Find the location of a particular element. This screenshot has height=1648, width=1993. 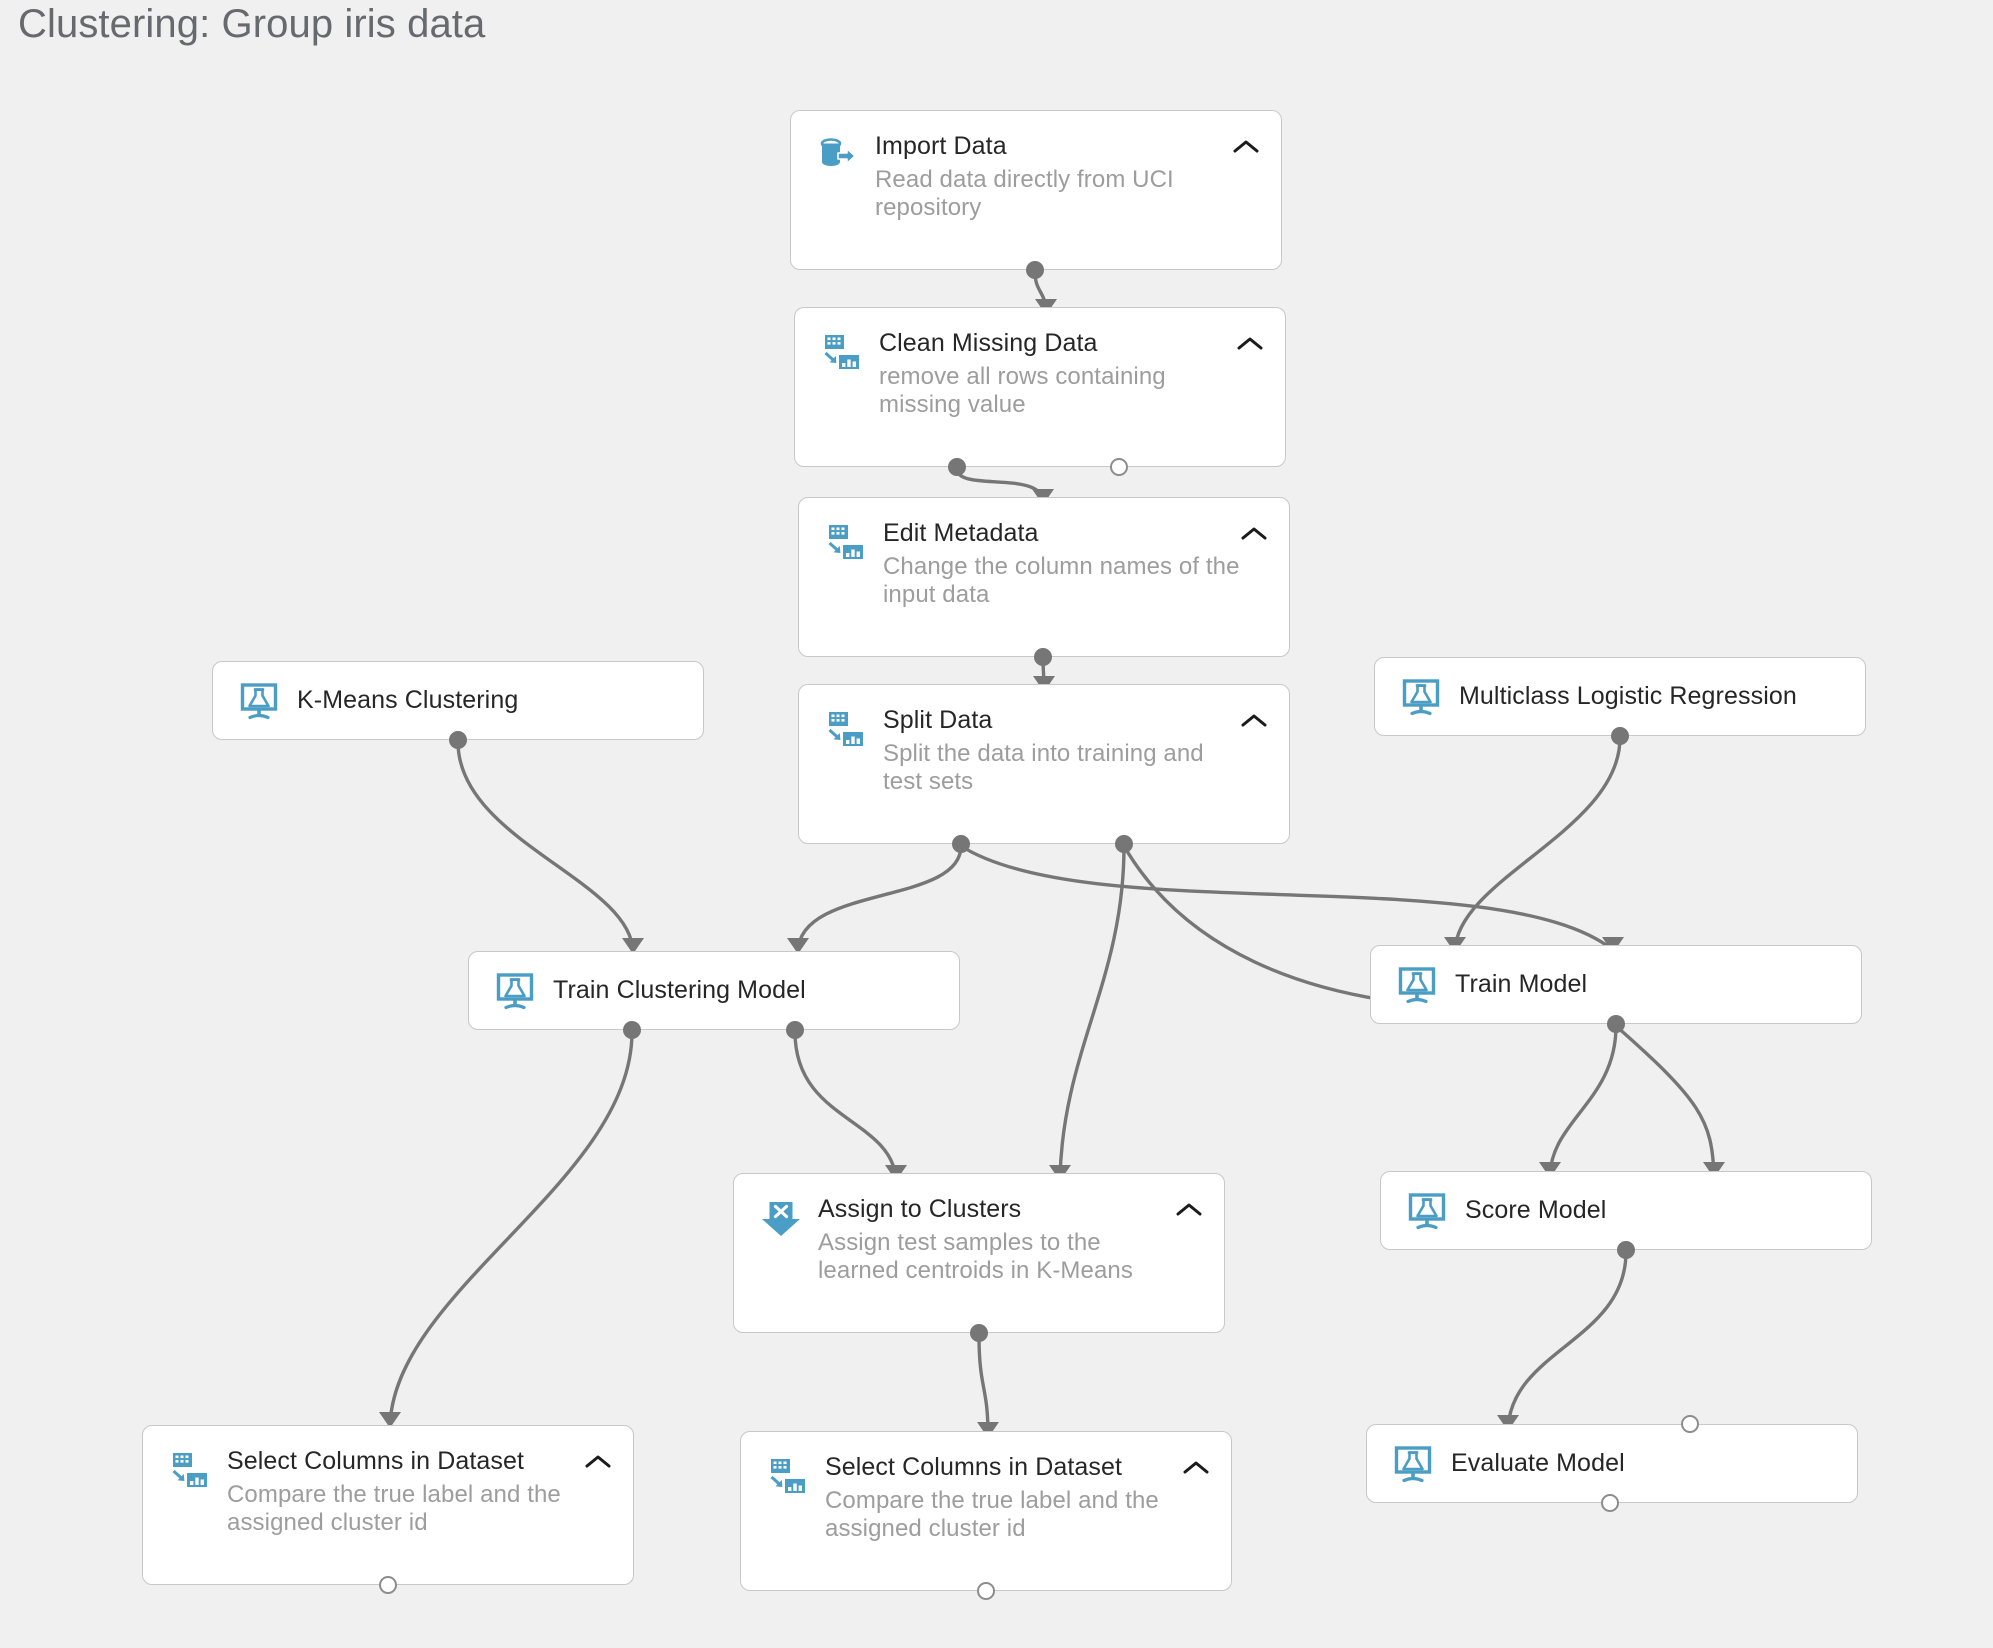

edge-multiclass-logistic-regression-to-train-model is located at coordinates (1537, 844).